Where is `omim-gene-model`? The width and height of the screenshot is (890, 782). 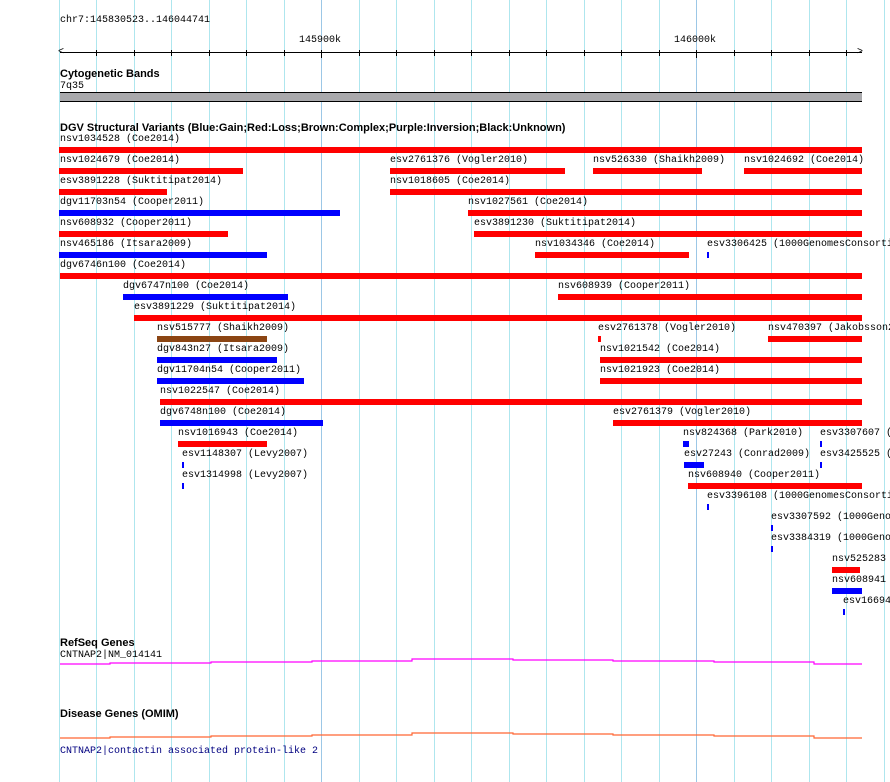 omim-gene-model is located at coordinates (461, 735).